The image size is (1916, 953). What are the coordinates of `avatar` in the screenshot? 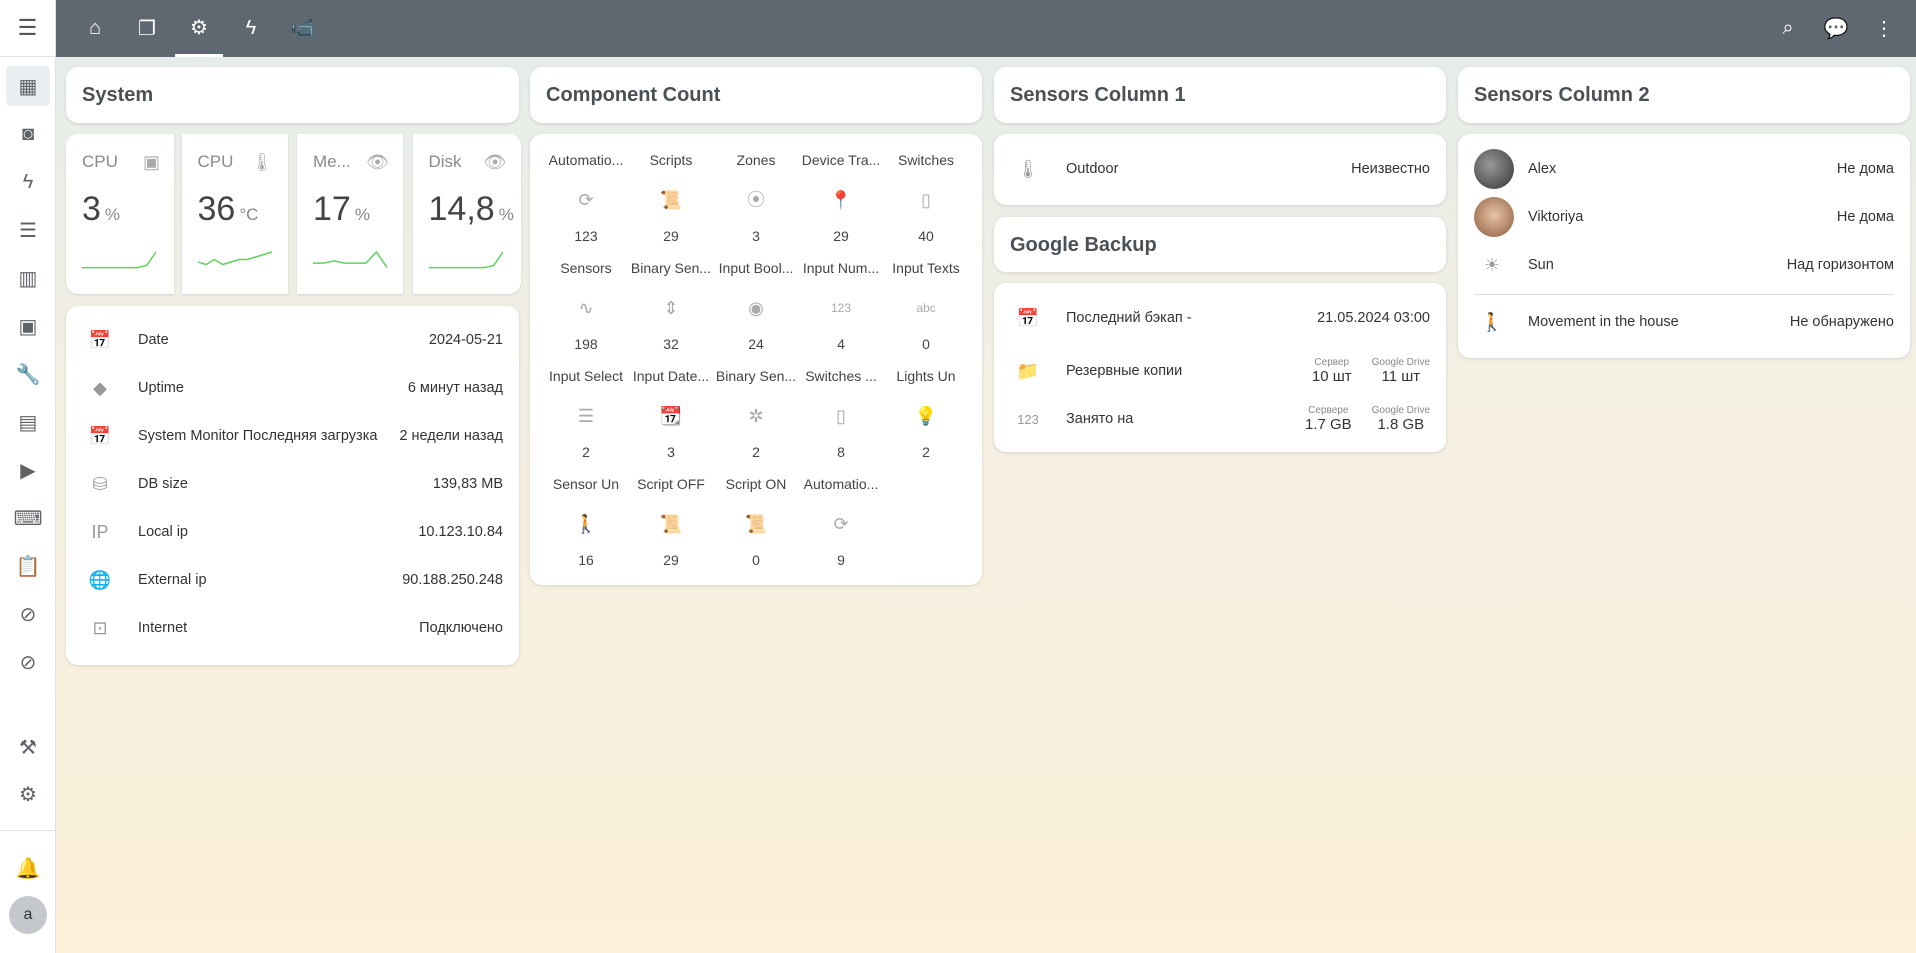 It's located at (1494, 169).